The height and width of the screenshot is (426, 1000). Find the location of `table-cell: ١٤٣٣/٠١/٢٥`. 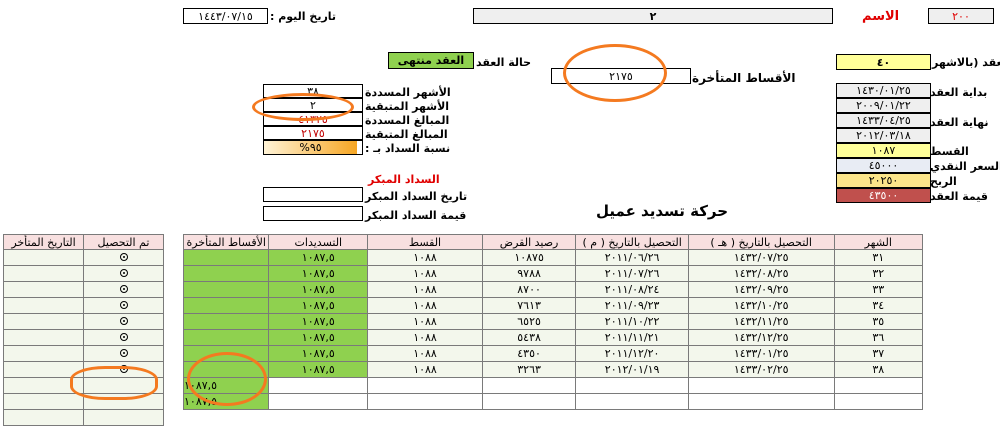

table-cell: ١٤٣٣/٠١/٢٥ is located at coordinates (761, 353).